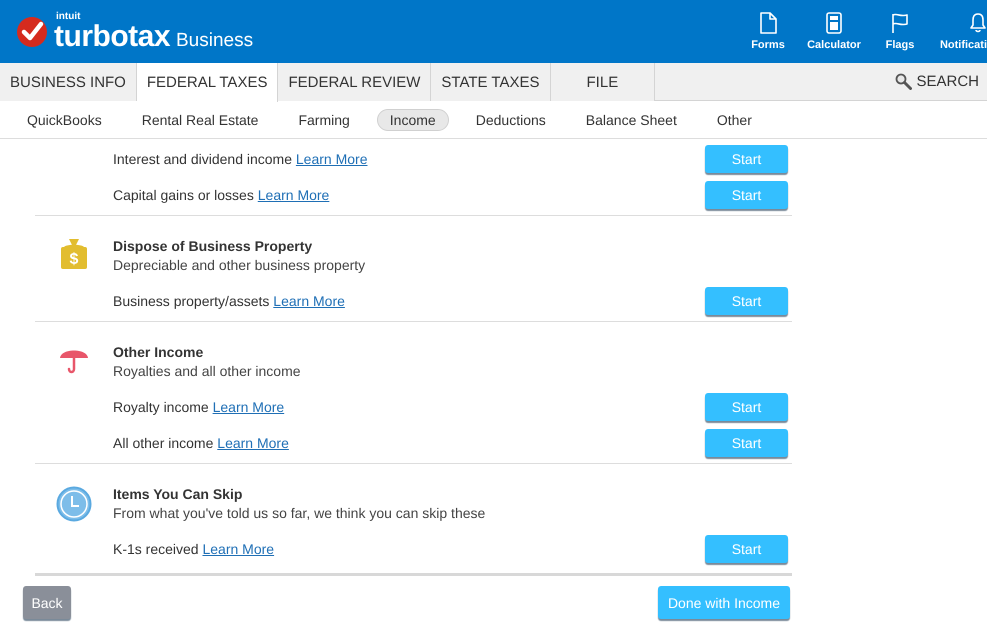 The image size is (987, 630). Describe the element at coordinates (355, 82) in the screenshot. I see `nav-tab: FEDERAL REVIEW` at that location.